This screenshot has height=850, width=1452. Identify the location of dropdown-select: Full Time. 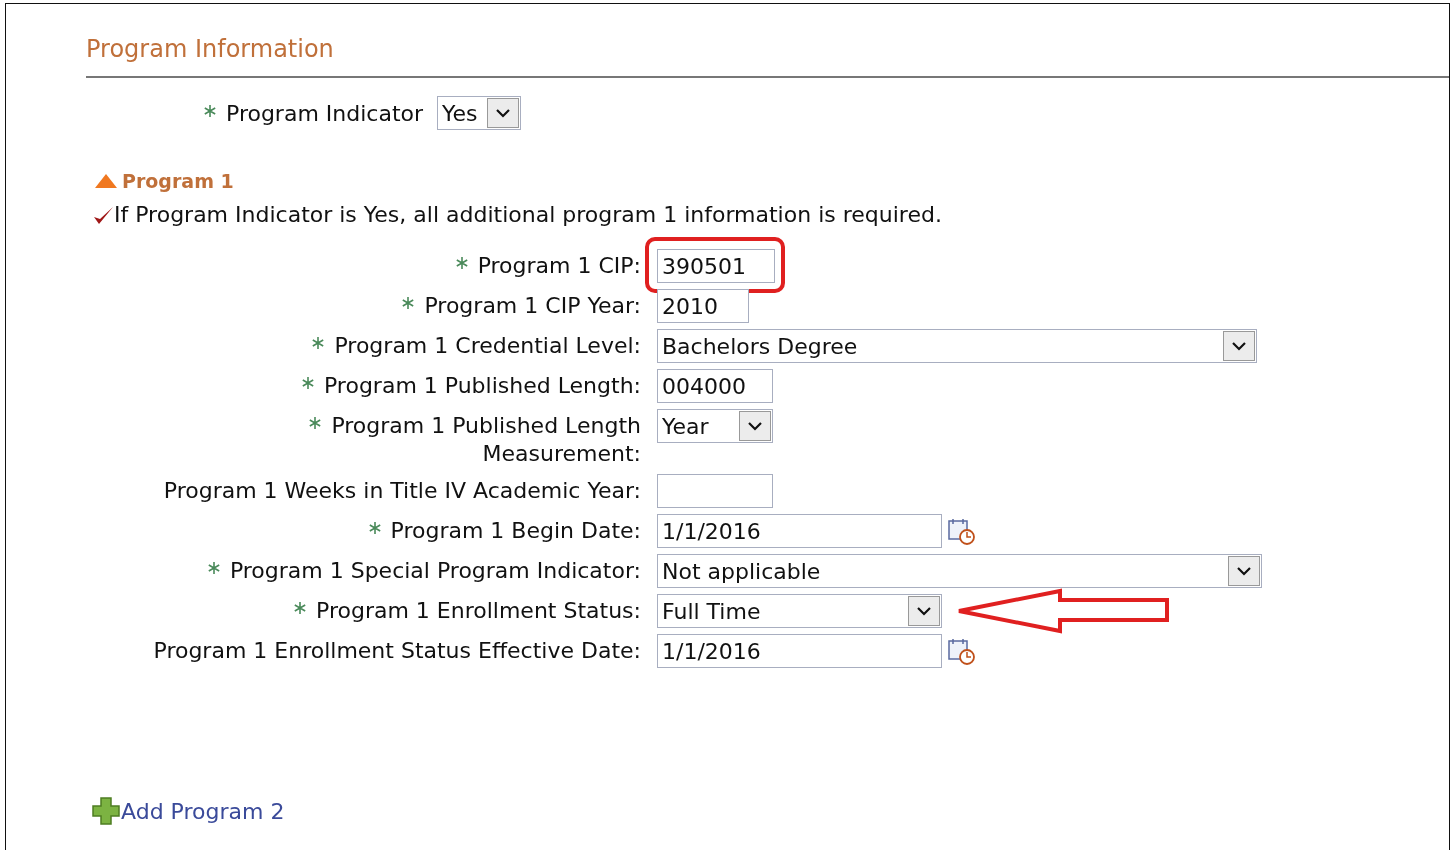
(799, 611).